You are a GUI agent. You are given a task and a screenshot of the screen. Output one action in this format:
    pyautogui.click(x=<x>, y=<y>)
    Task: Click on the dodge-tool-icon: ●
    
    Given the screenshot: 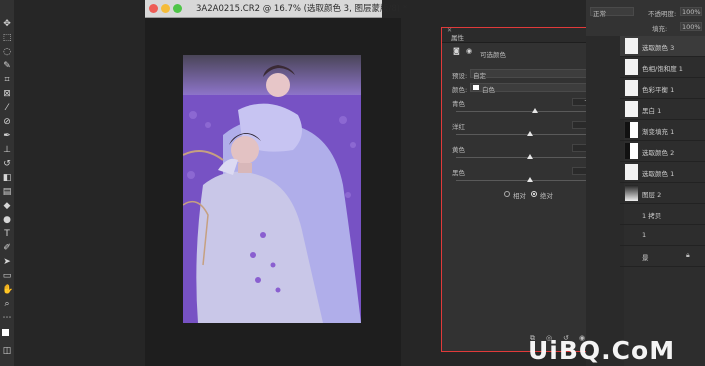 What is the action you would take?
    pyautogui.click(x=7, y=220)
    